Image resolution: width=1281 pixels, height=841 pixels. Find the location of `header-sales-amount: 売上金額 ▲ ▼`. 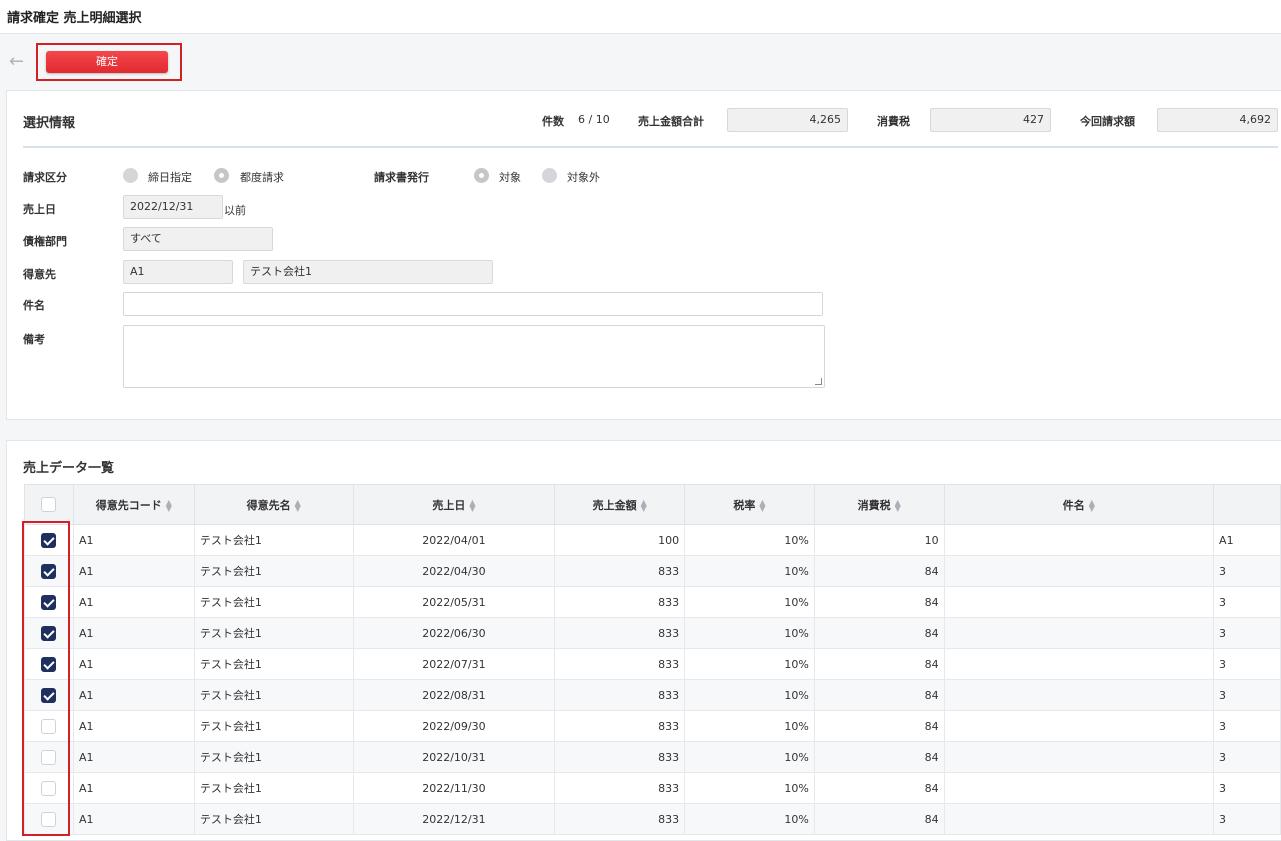

header-sales-amount: 売上金額 ▲ ▼ is located at coordinates (620, 504).